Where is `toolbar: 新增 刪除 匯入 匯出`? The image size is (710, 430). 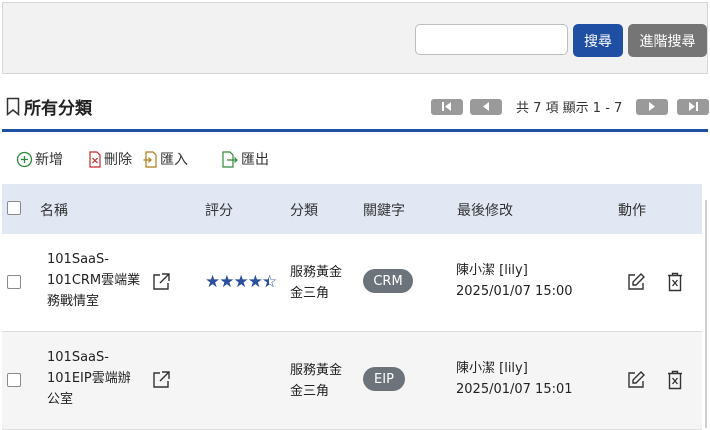
toolbar: 新增 刪除 匯入 匯出 is located at coordinates (148, 159).